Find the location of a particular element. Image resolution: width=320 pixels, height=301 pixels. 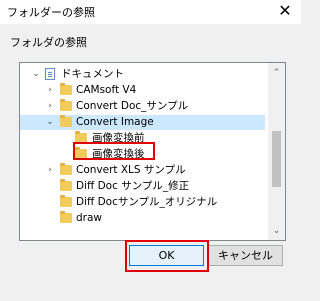

scroll-thumb is located at coordinates (276, 159).